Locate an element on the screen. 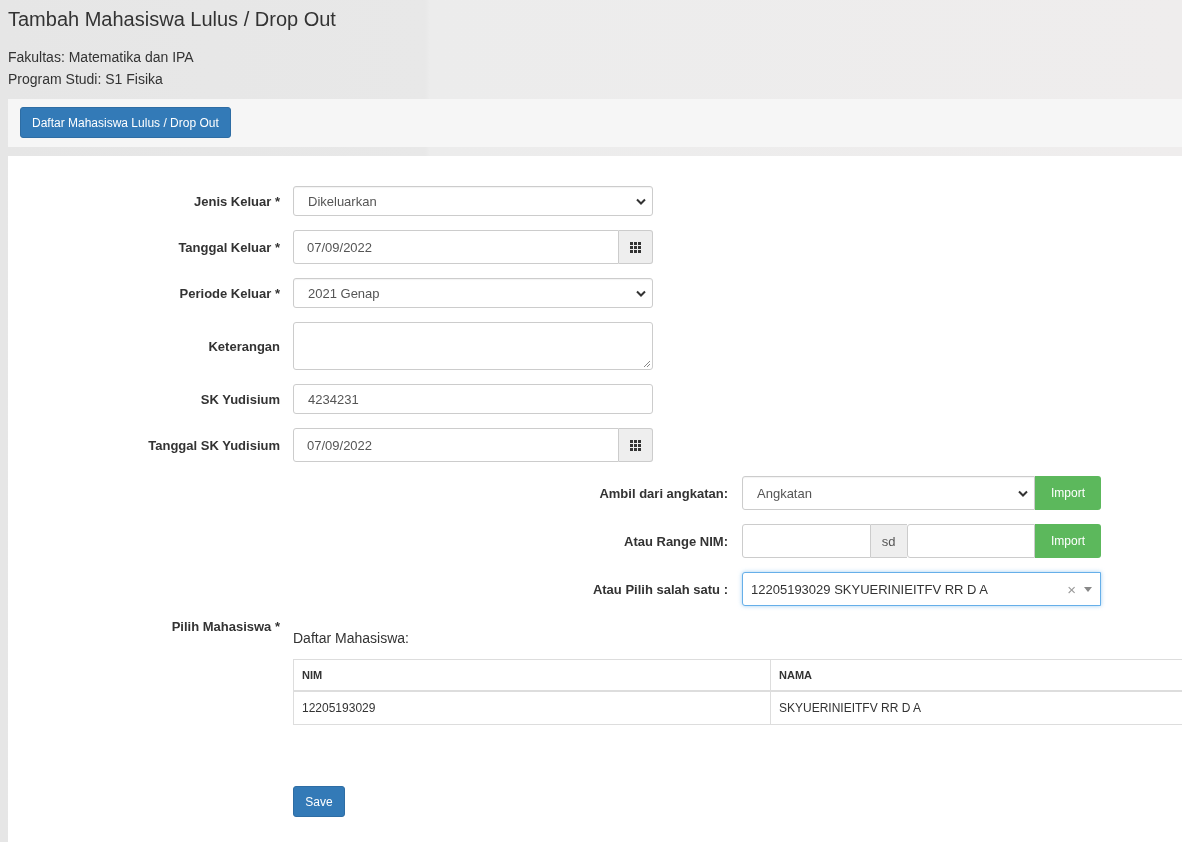 Image resolution: width=1182 pixels, height=842 pixels. column-header: NIM is located at coordinates (532, 675).